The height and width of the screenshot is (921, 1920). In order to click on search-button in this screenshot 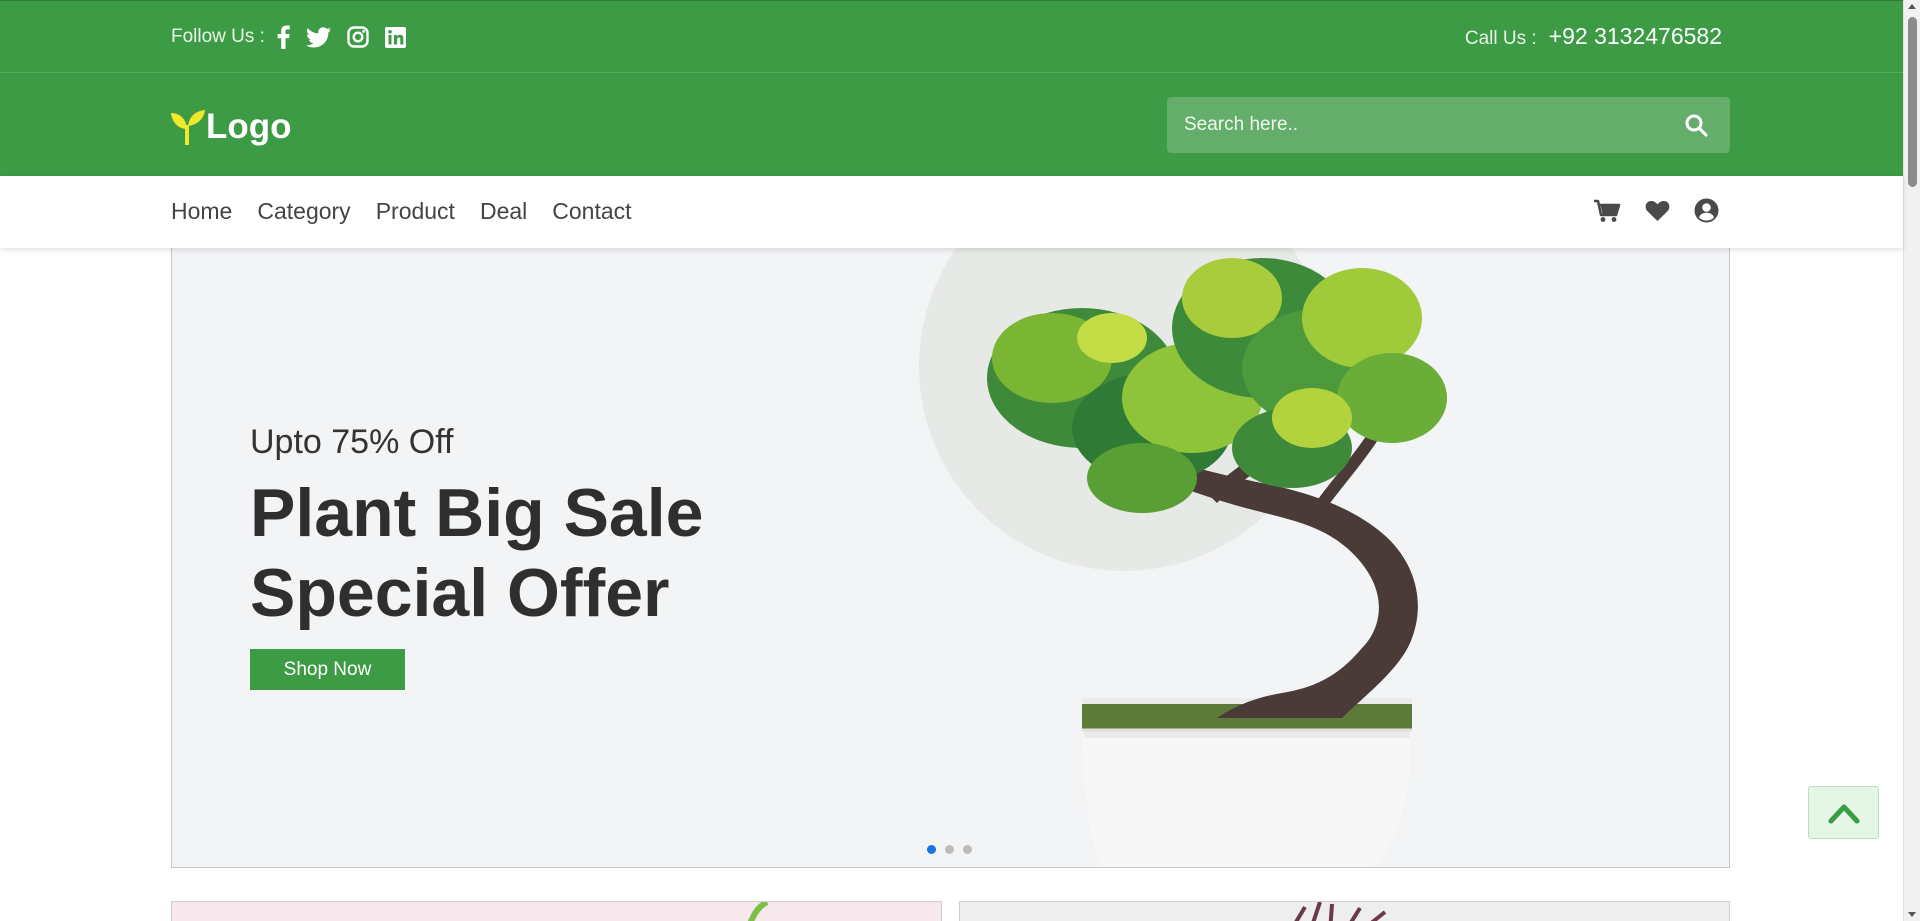, I will do `click(1696, 125)`.